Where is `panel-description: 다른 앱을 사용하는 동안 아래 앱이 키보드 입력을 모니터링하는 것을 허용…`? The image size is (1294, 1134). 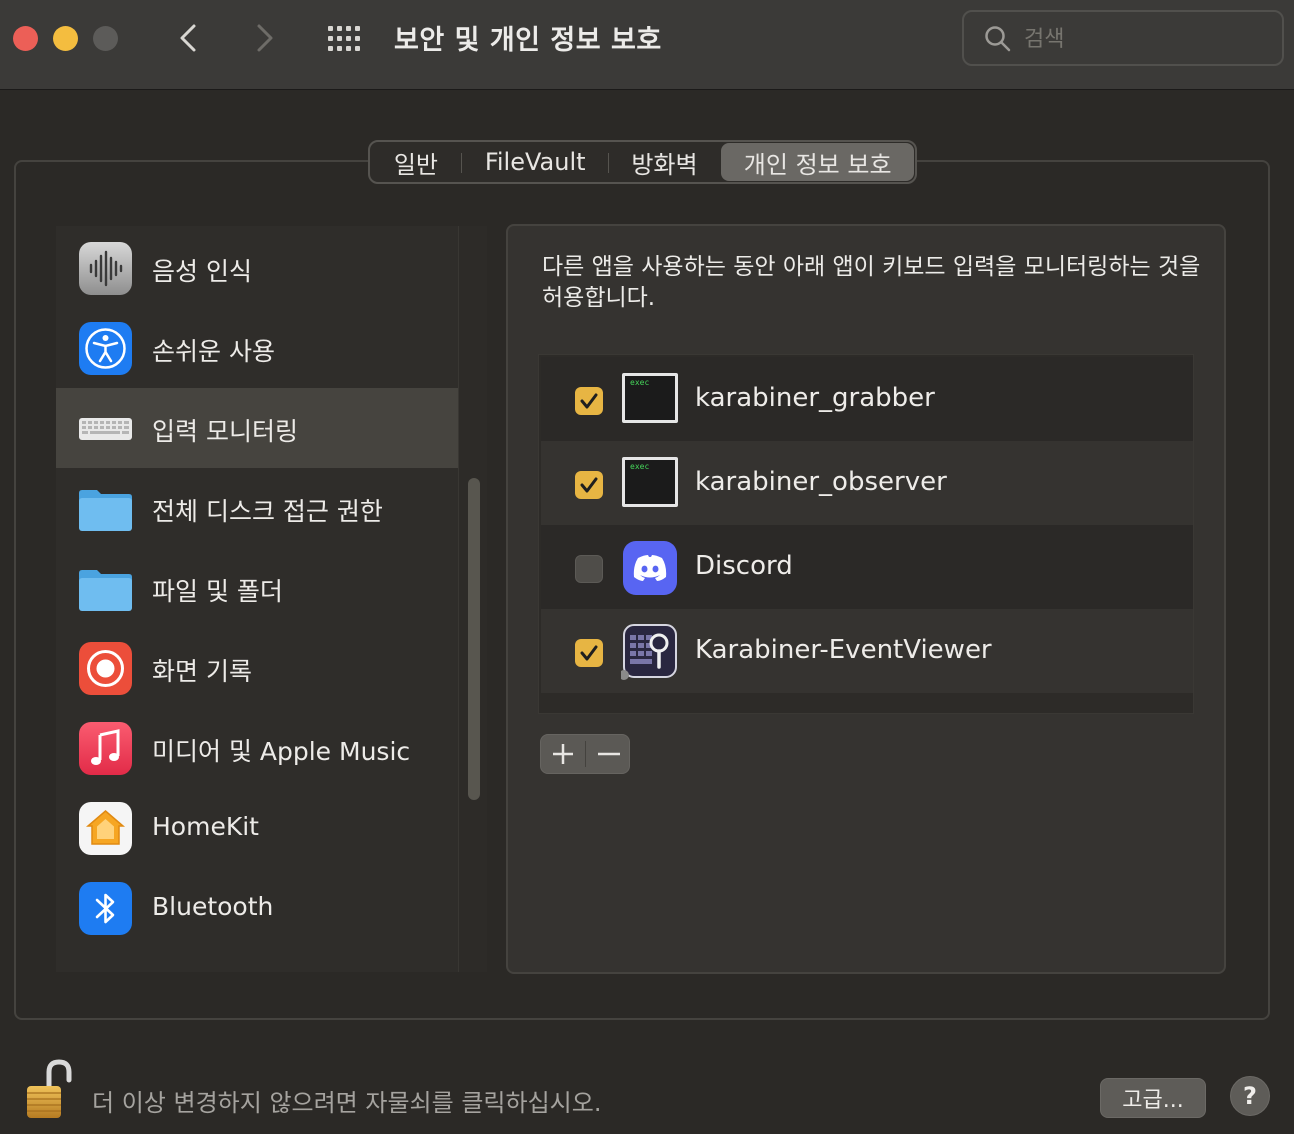 panel-description: 다른 앱을 사용하는 동안 아래 앱이 키보드 입력을 모니터링하는 것을 허용… is located at coordinates (871, 282).